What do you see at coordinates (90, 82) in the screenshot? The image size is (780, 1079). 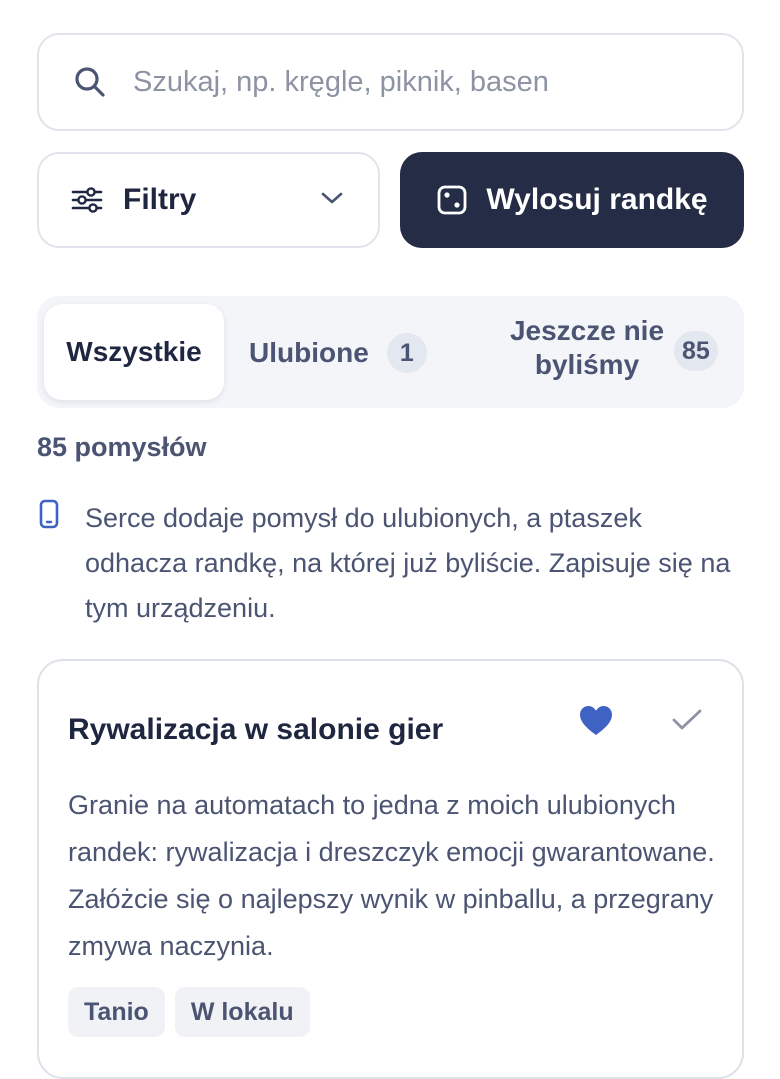 I see `search-icon` at bounding box center [90, 82].